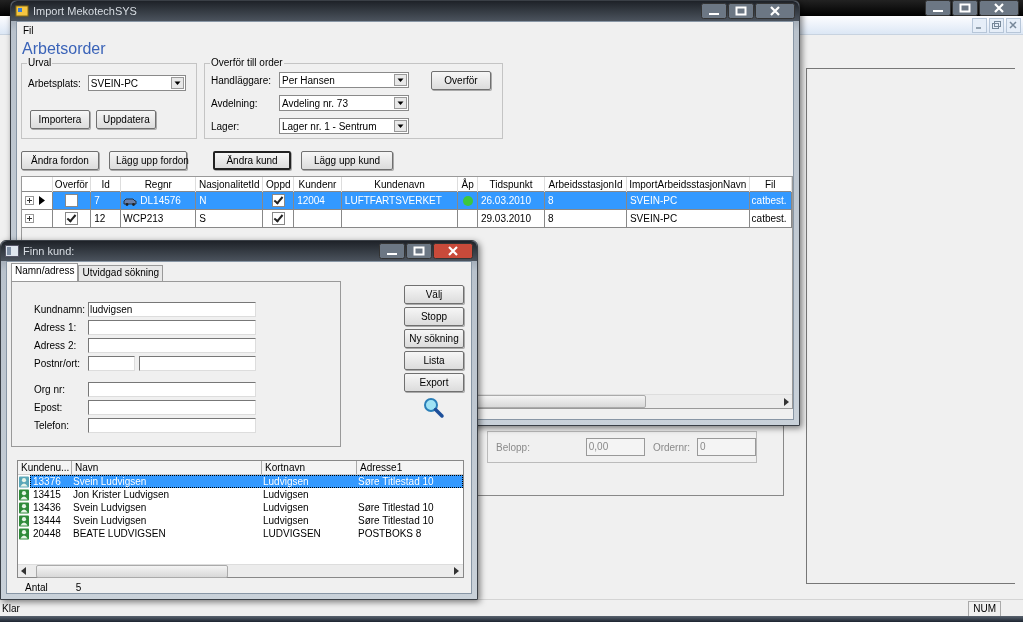 The height and width of the screenshot is (622, 1023). What do you see at coordinates (28, 32) in the screenshot?
I see `menu-item: Fil` at bounding box center [28, 32].